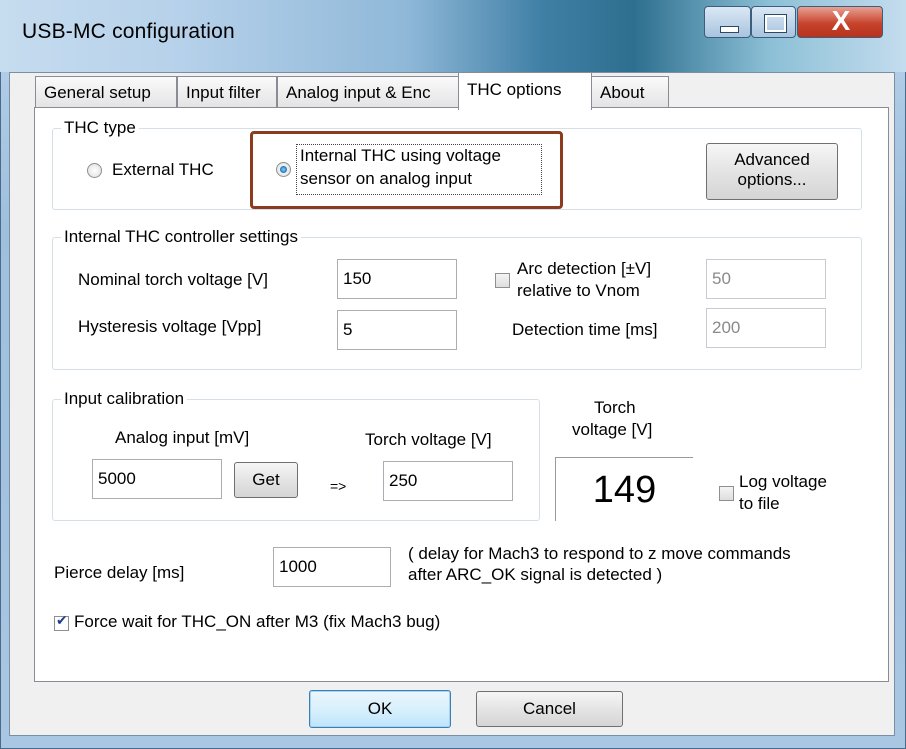 The width and height of the screenshot is (906, 749). What do you see at coordinates (182, 437) in the screenshot?
I see `analog-input-label: Analog input [mV]` at bounding box center [182, 437].